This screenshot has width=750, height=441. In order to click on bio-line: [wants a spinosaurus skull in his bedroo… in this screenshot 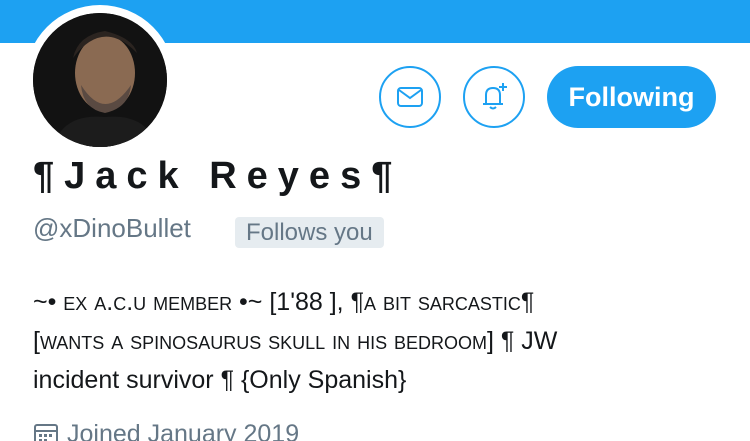, I will do `click(383, 341)`.